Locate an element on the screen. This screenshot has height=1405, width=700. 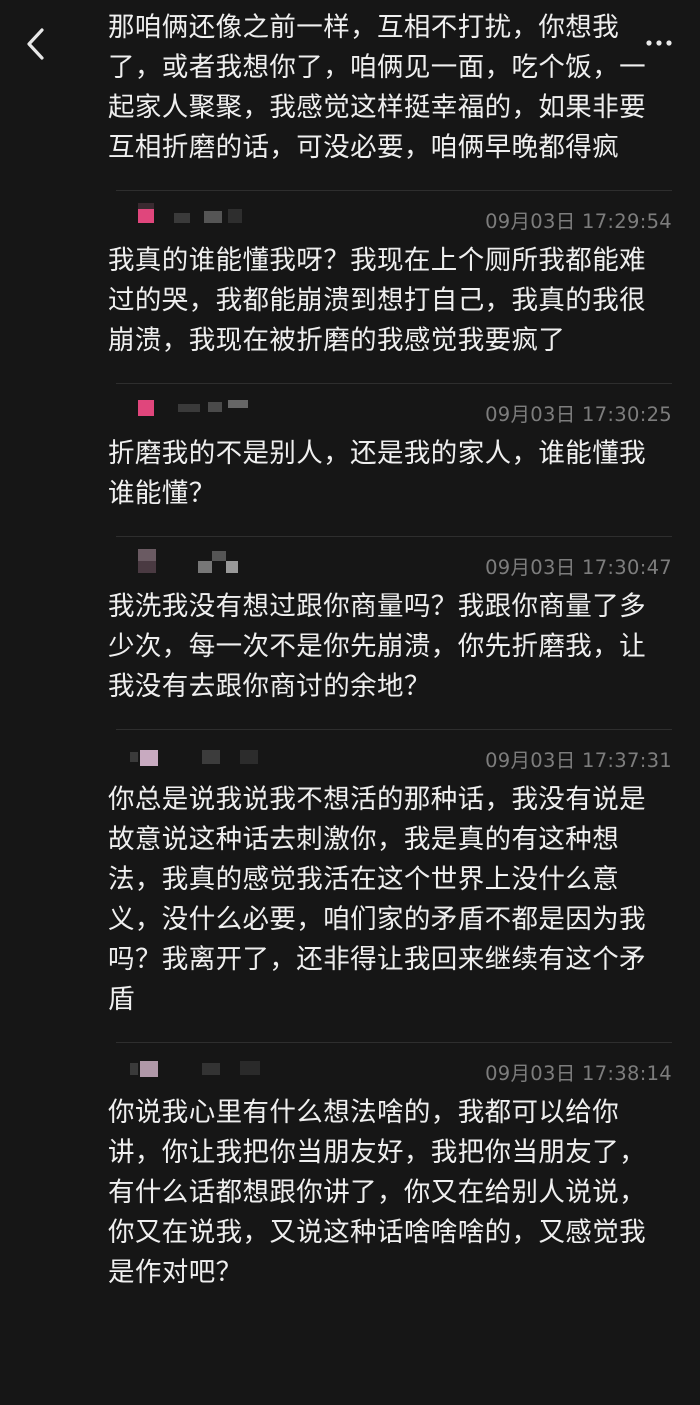
message-header: 09月03日 17:30:25 is located at coordinates (390, 409).